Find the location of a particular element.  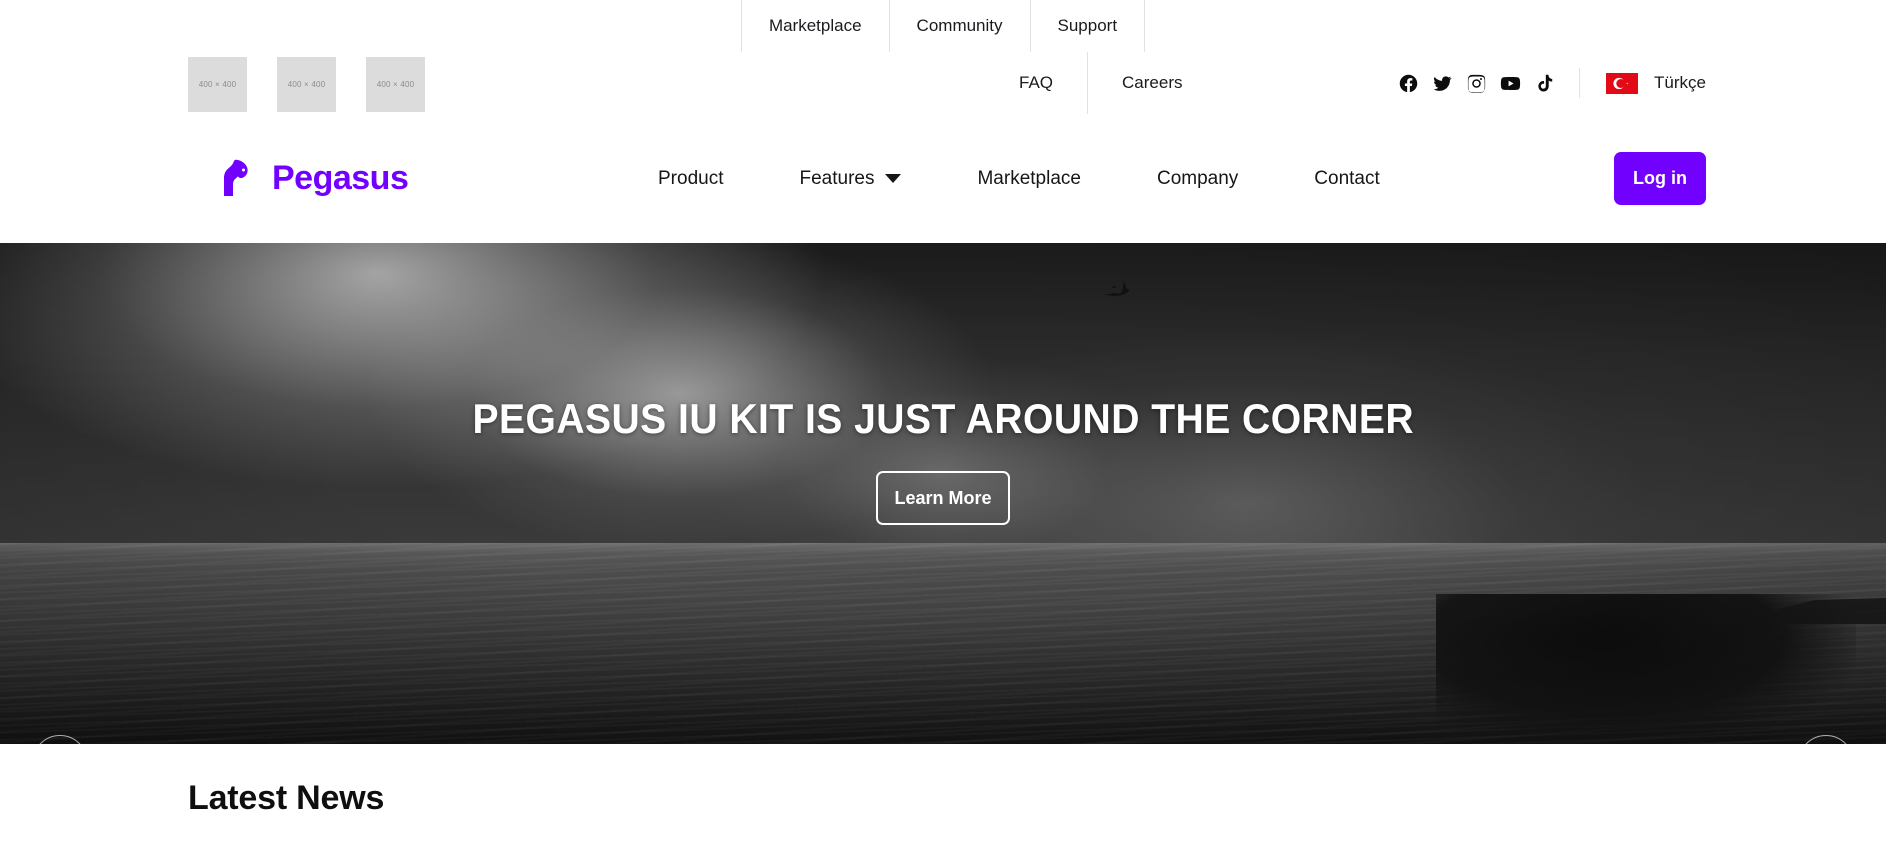

nav-item-label: Contact is located at coordinates (1347, 178).